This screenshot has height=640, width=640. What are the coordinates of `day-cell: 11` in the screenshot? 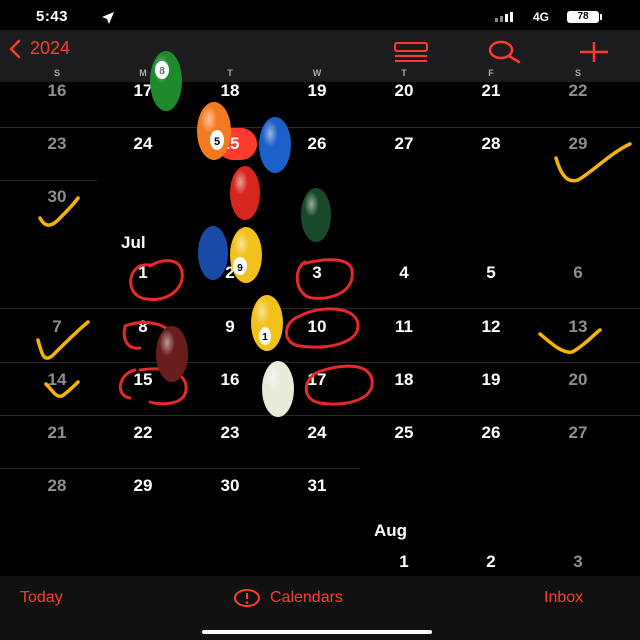 It's located at (404, 327).